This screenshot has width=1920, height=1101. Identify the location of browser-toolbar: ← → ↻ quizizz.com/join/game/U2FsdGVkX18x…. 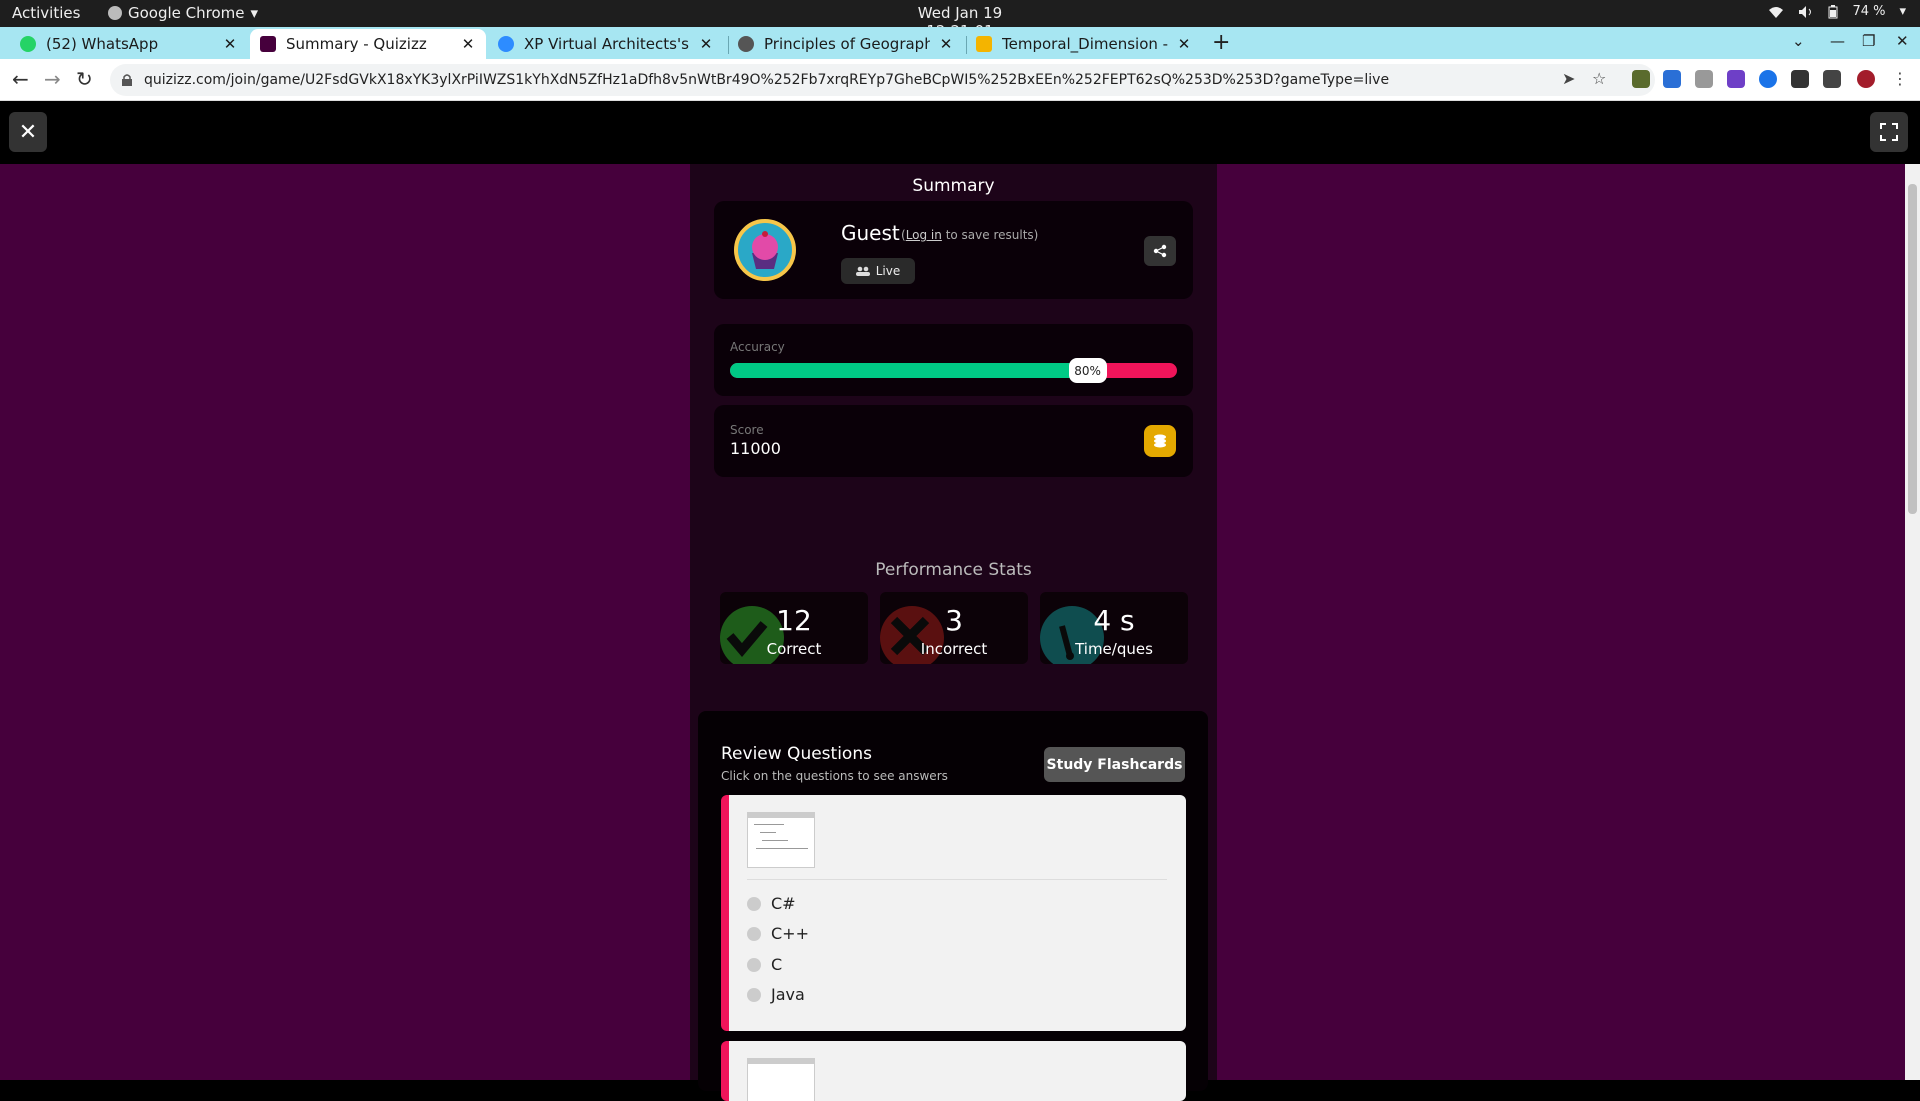
(960, 80).